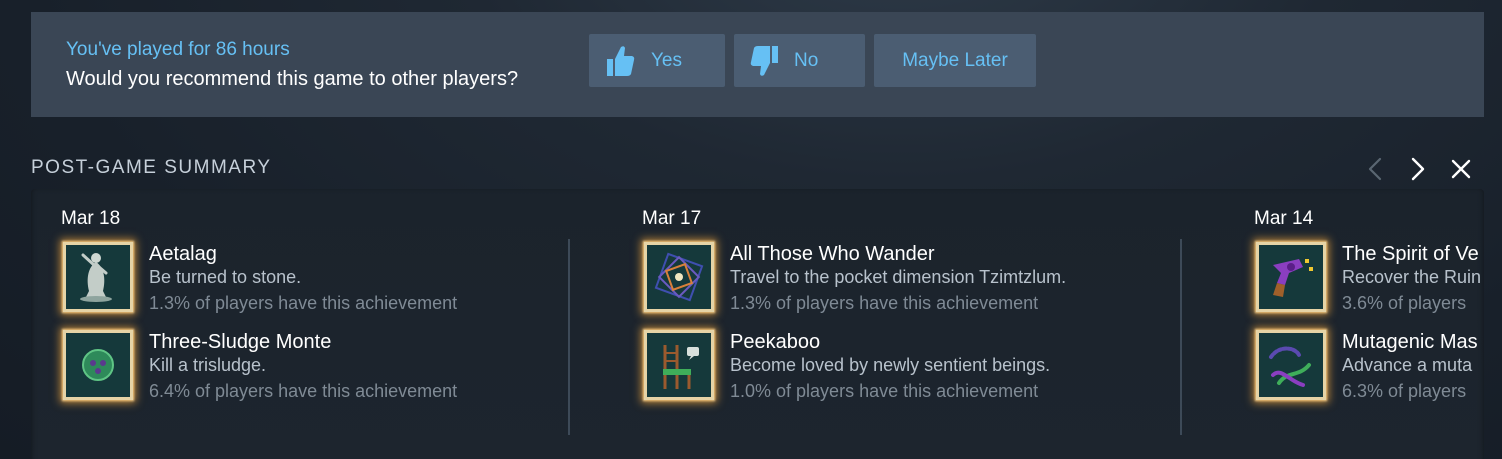 This screenshot has height=459, width=1502. I want to click on pocket-dimension-icon, so click(679, 277).